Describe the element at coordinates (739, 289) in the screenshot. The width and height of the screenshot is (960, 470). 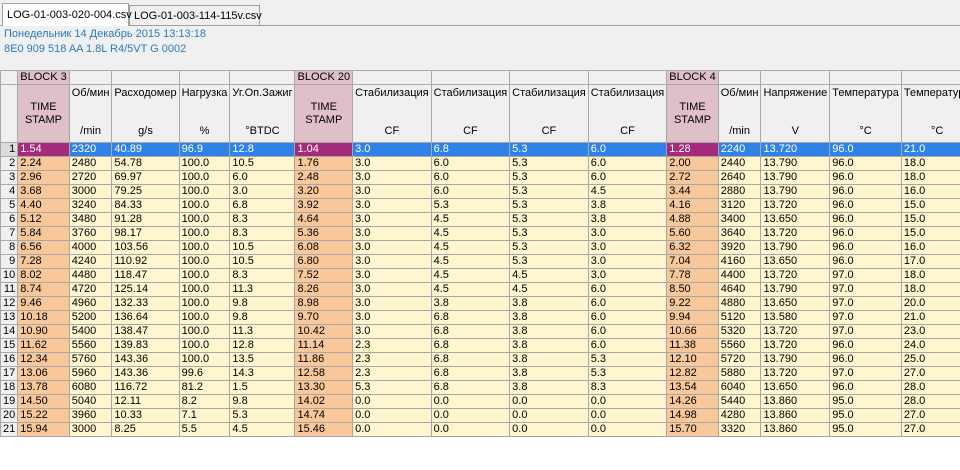
I see `table-cell: 4640` at that location.